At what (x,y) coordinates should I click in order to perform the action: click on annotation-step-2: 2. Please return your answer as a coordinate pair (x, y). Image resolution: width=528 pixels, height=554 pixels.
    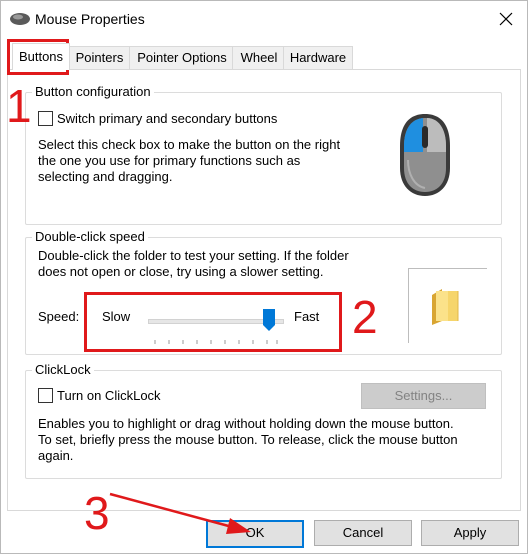
    Looking at the image, I should click on (365, 317).